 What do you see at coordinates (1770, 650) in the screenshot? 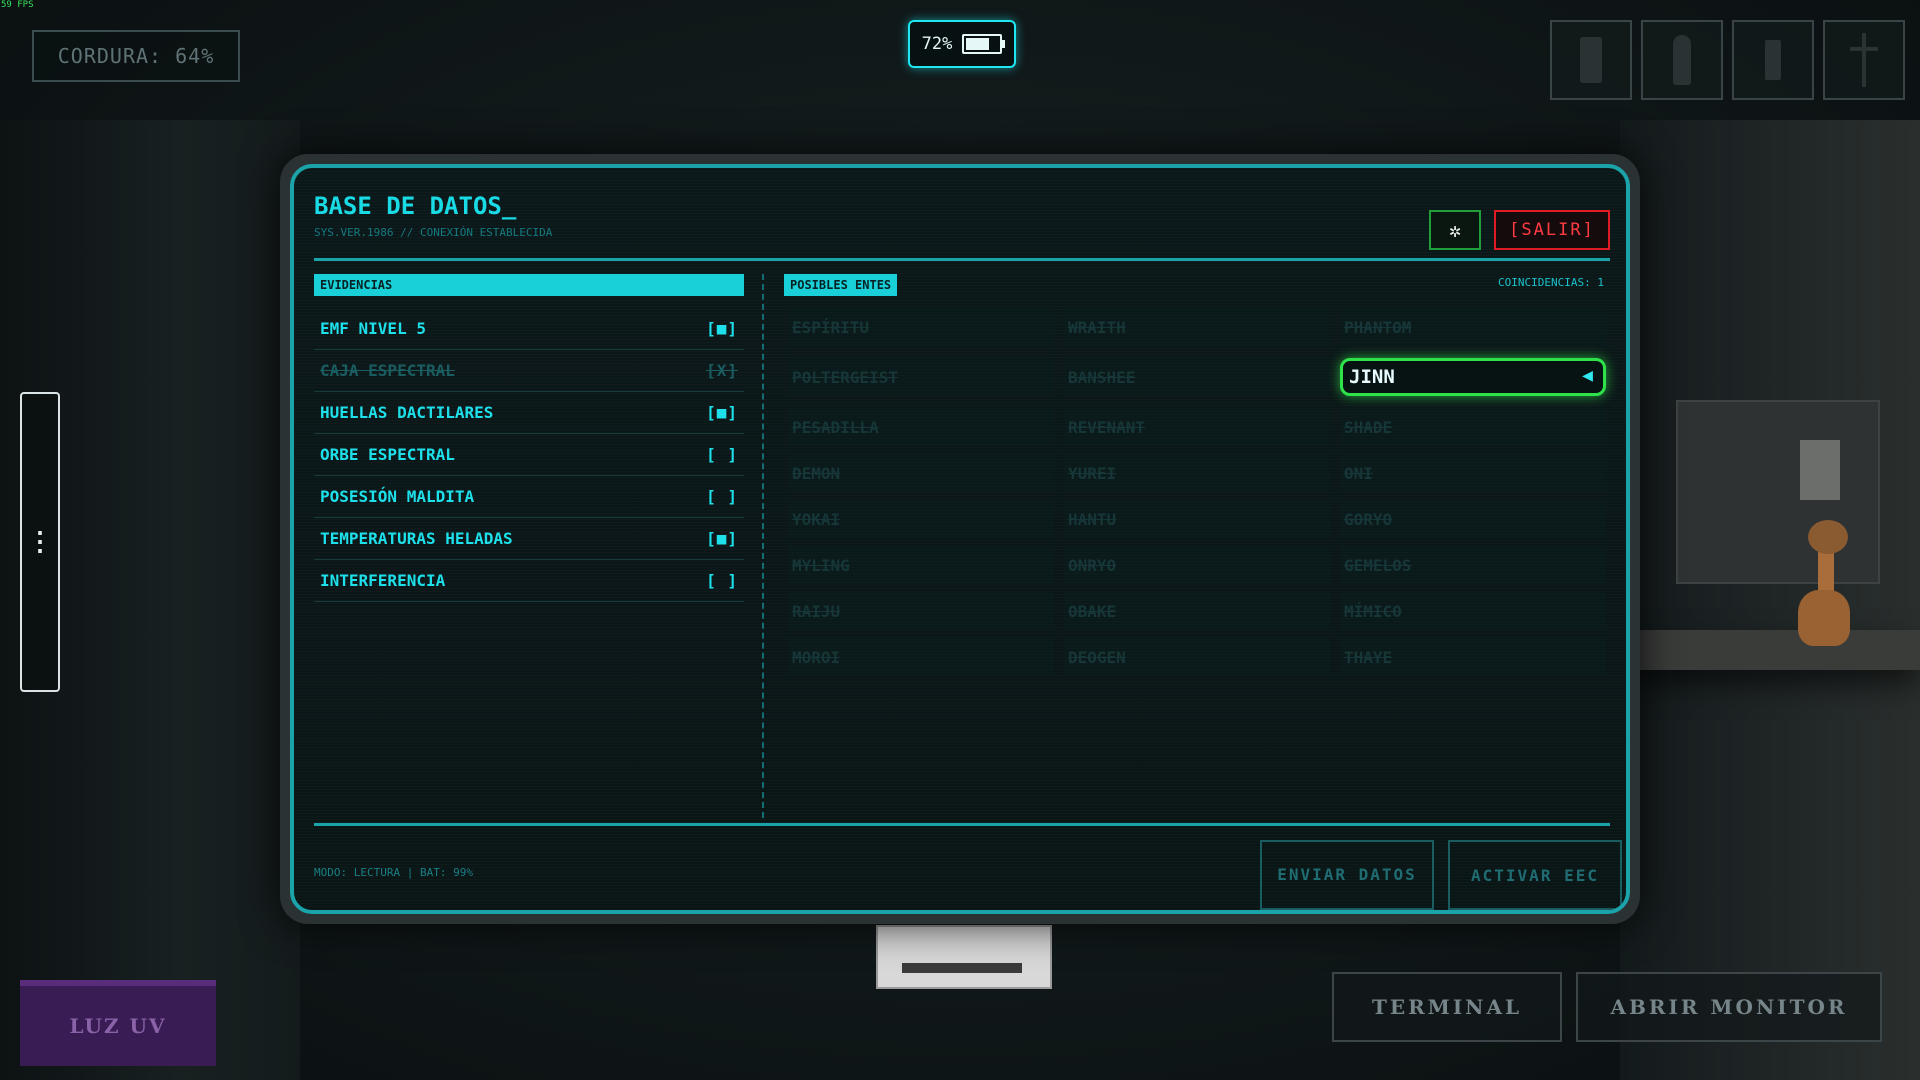
I see `scene-shelf` at bounding box center [1770, 650].